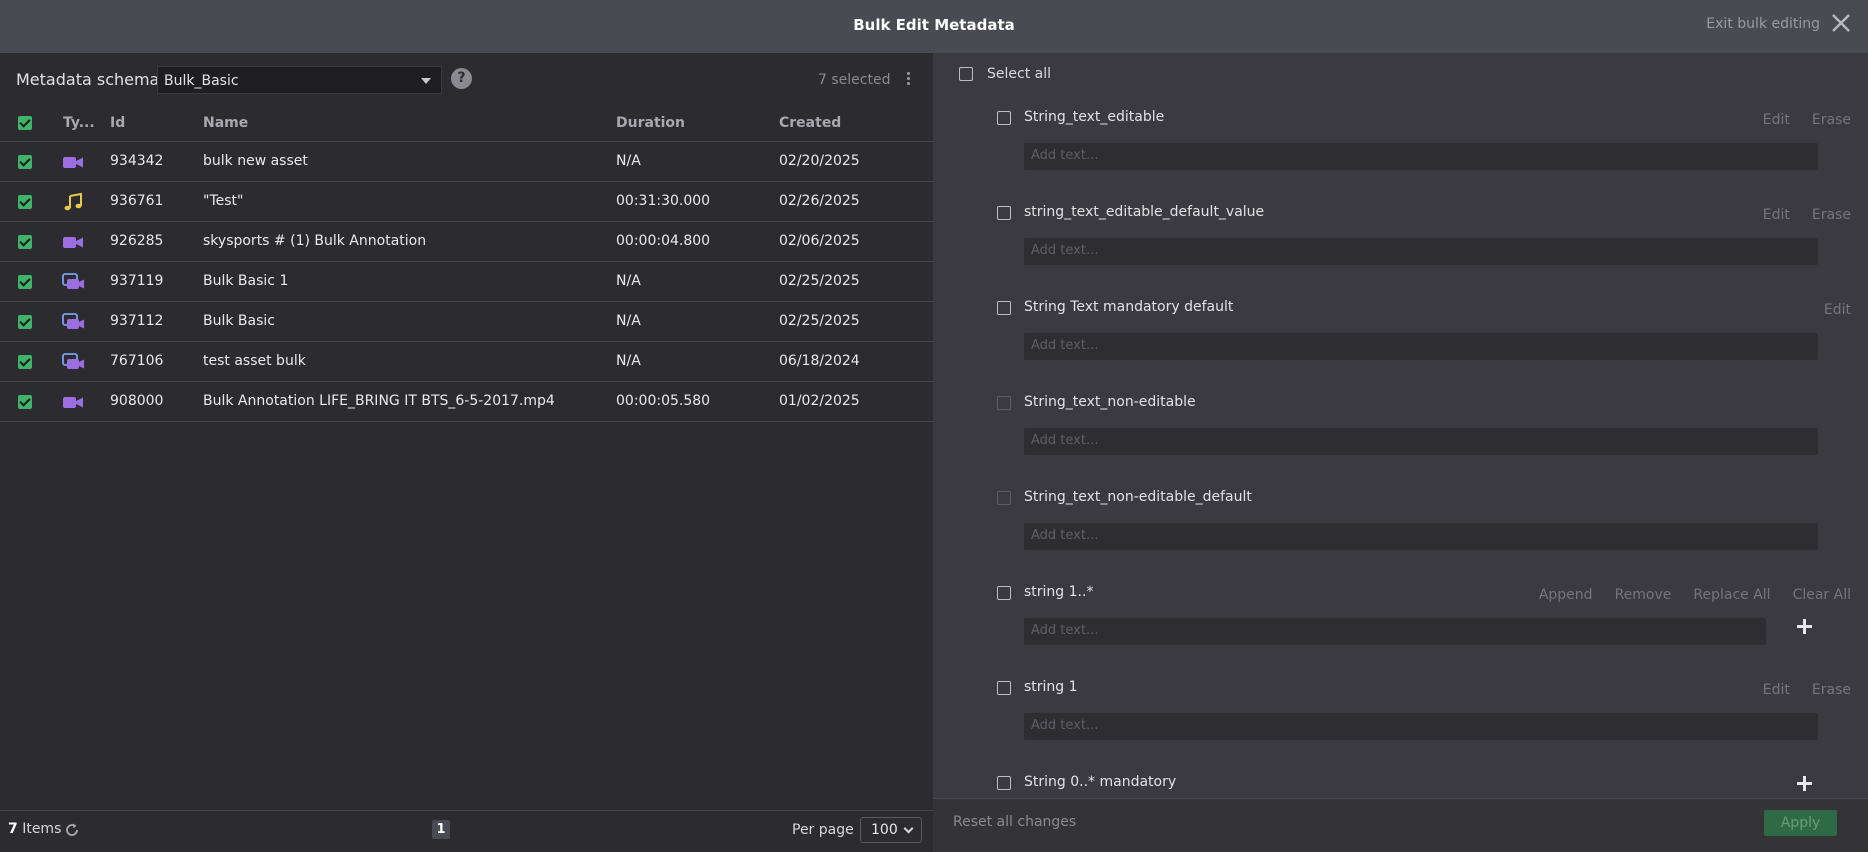  Describe the element at coordinates (1684, 595) in the screenshot. I see `field-actions: Append Remove Replace All Clear All` at that location.